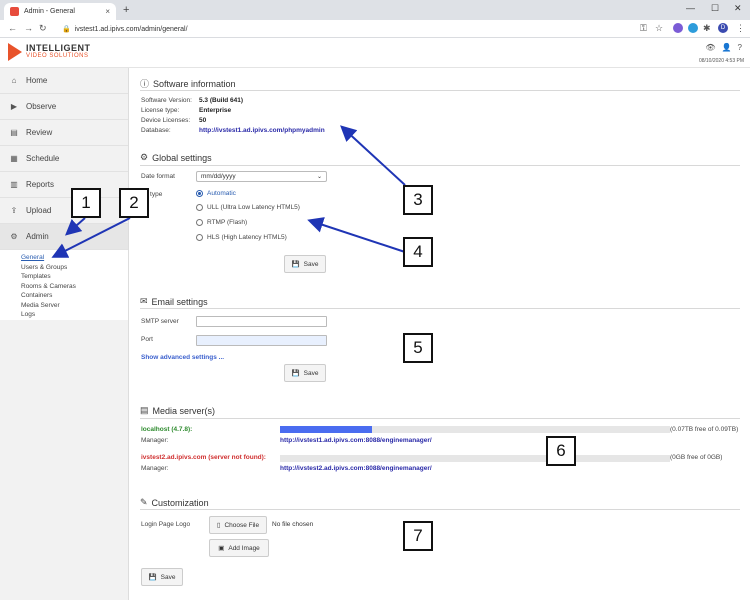  Describe the element at coordinates (188, 83) in the screenshot. I see `software-section-title: ⓘ Software information` at that location.